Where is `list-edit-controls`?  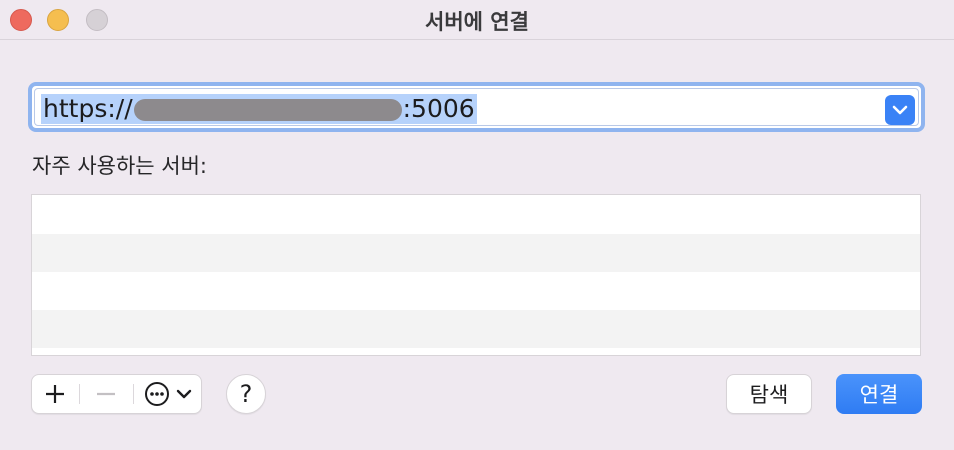
list-edit-controls is located at coordinates (116, 394).